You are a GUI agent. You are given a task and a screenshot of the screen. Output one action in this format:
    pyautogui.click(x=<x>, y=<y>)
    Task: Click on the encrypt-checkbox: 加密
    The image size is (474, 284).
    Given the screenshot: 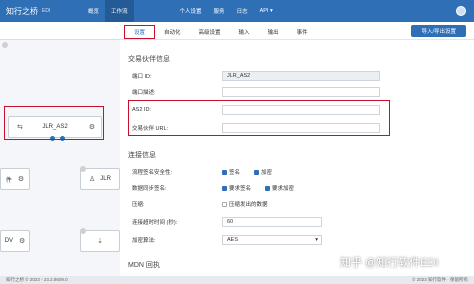 What is the action you would take?
    pyautogui.click(x=263, y=172)
    